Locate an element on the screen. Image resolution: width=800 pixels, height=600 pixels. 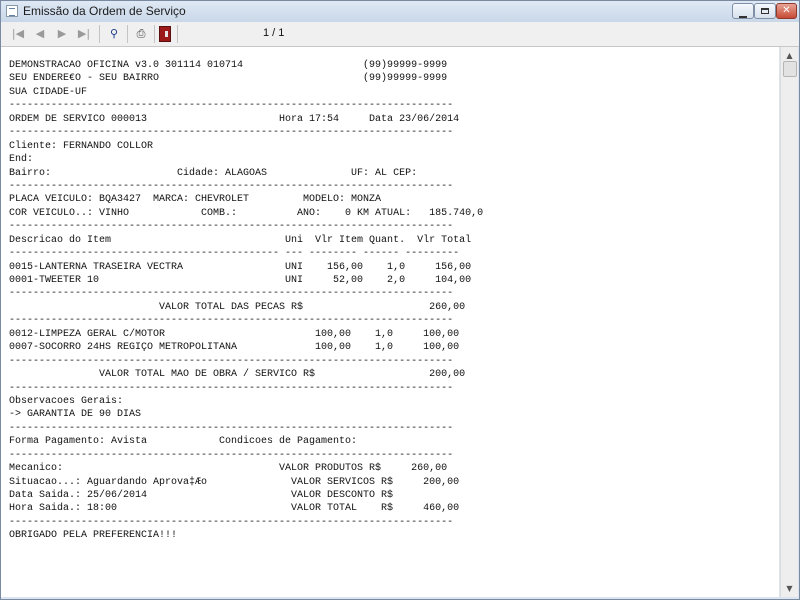
previous-page-button: ◀ is located at coordinates (40, 34).